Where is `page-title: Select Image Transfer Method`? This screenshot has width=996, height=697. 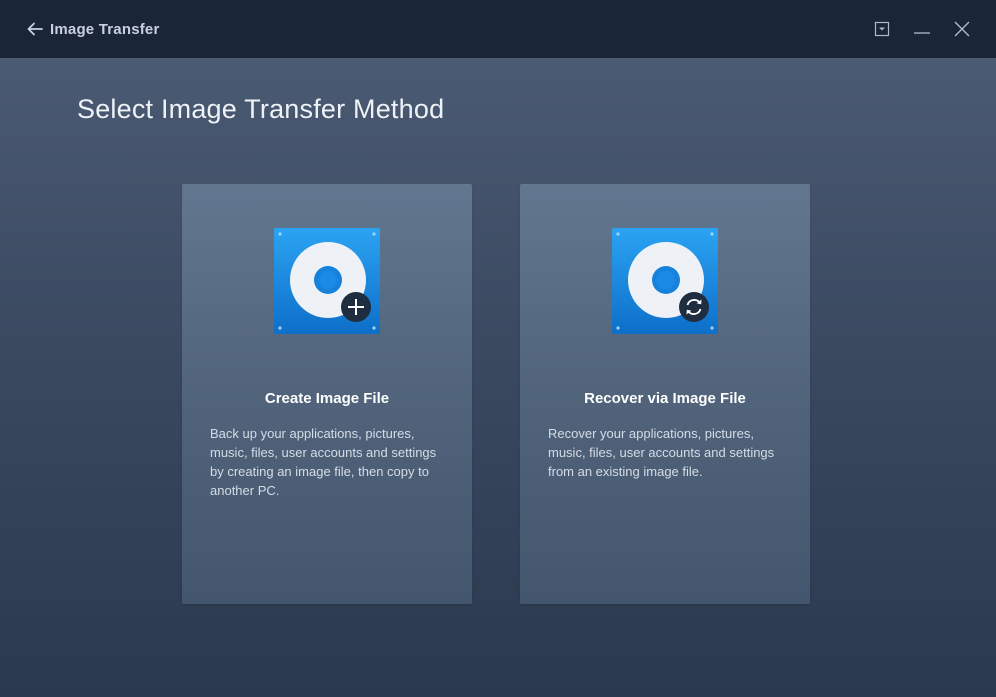 page-title: Select Image Transfer Method is located at coordinates (261, 109).